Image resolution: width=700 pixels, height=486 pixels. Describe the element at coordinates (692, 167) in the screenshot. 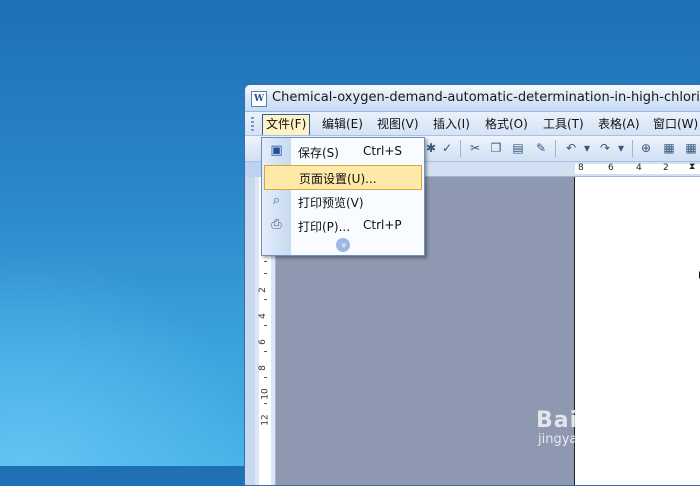

I see `indent-marker-icon: ⧗` at that location.